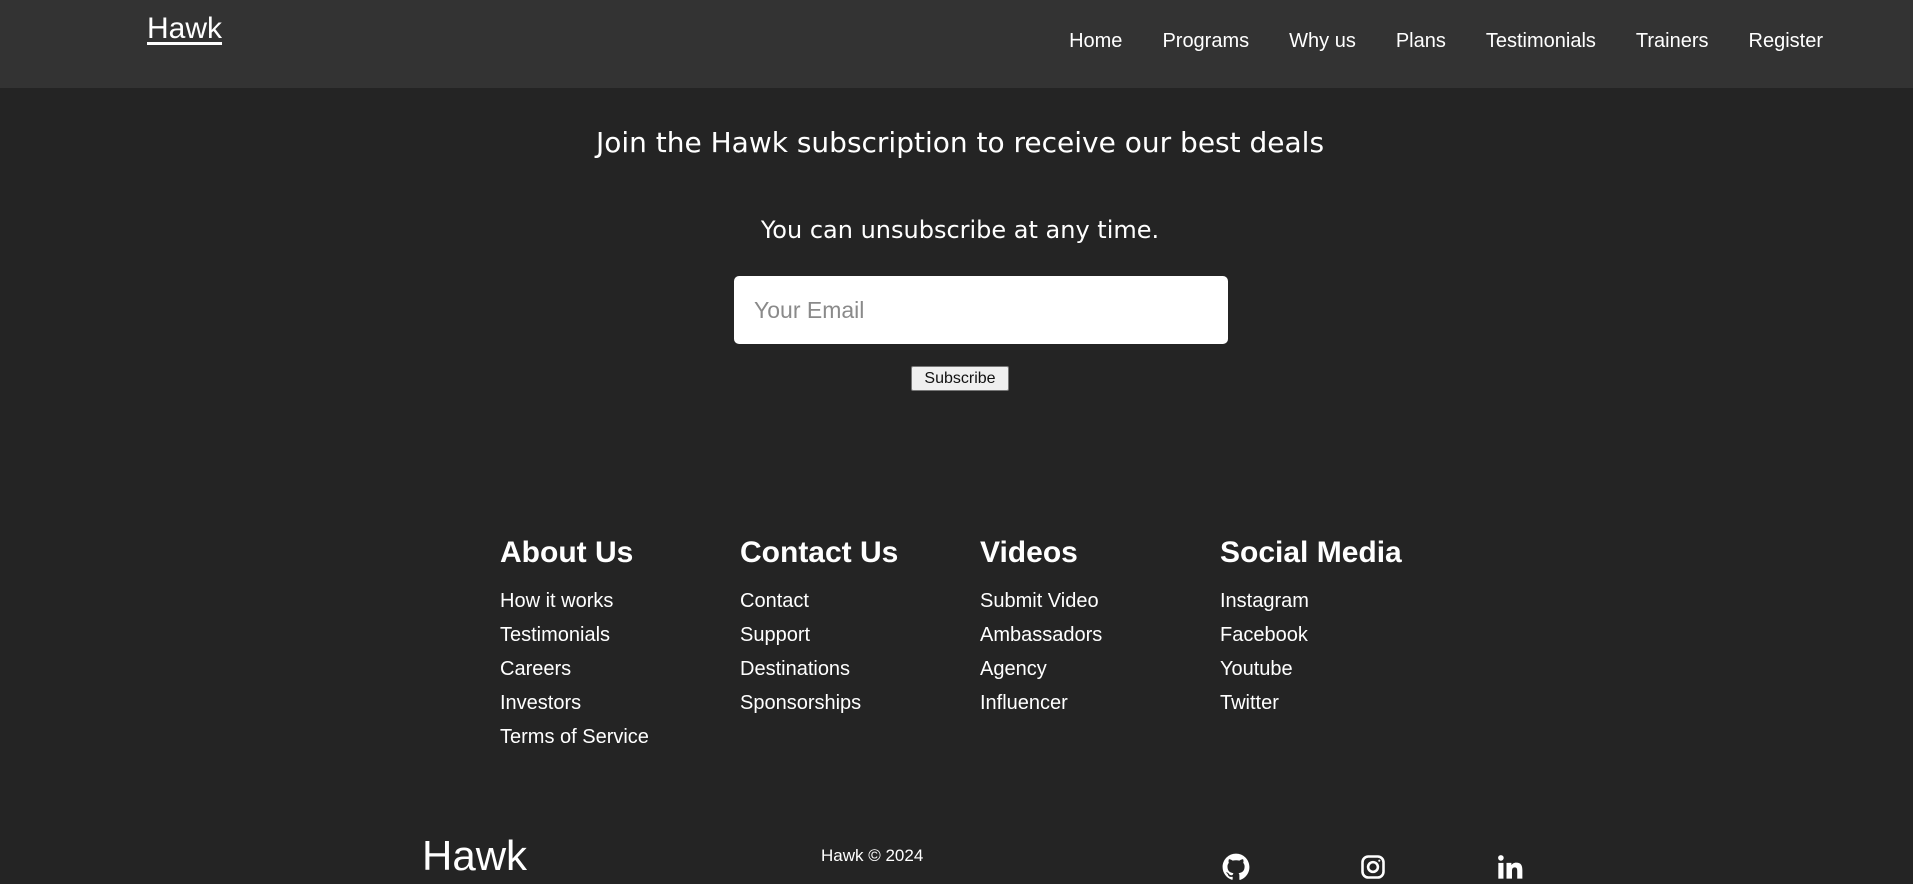 The height and width of the screenshot is (884, 1913). What do you see at coordinates (1373, 867) in the screenshot?
I see `instagram-icon` at bounding box center [1373, 867].